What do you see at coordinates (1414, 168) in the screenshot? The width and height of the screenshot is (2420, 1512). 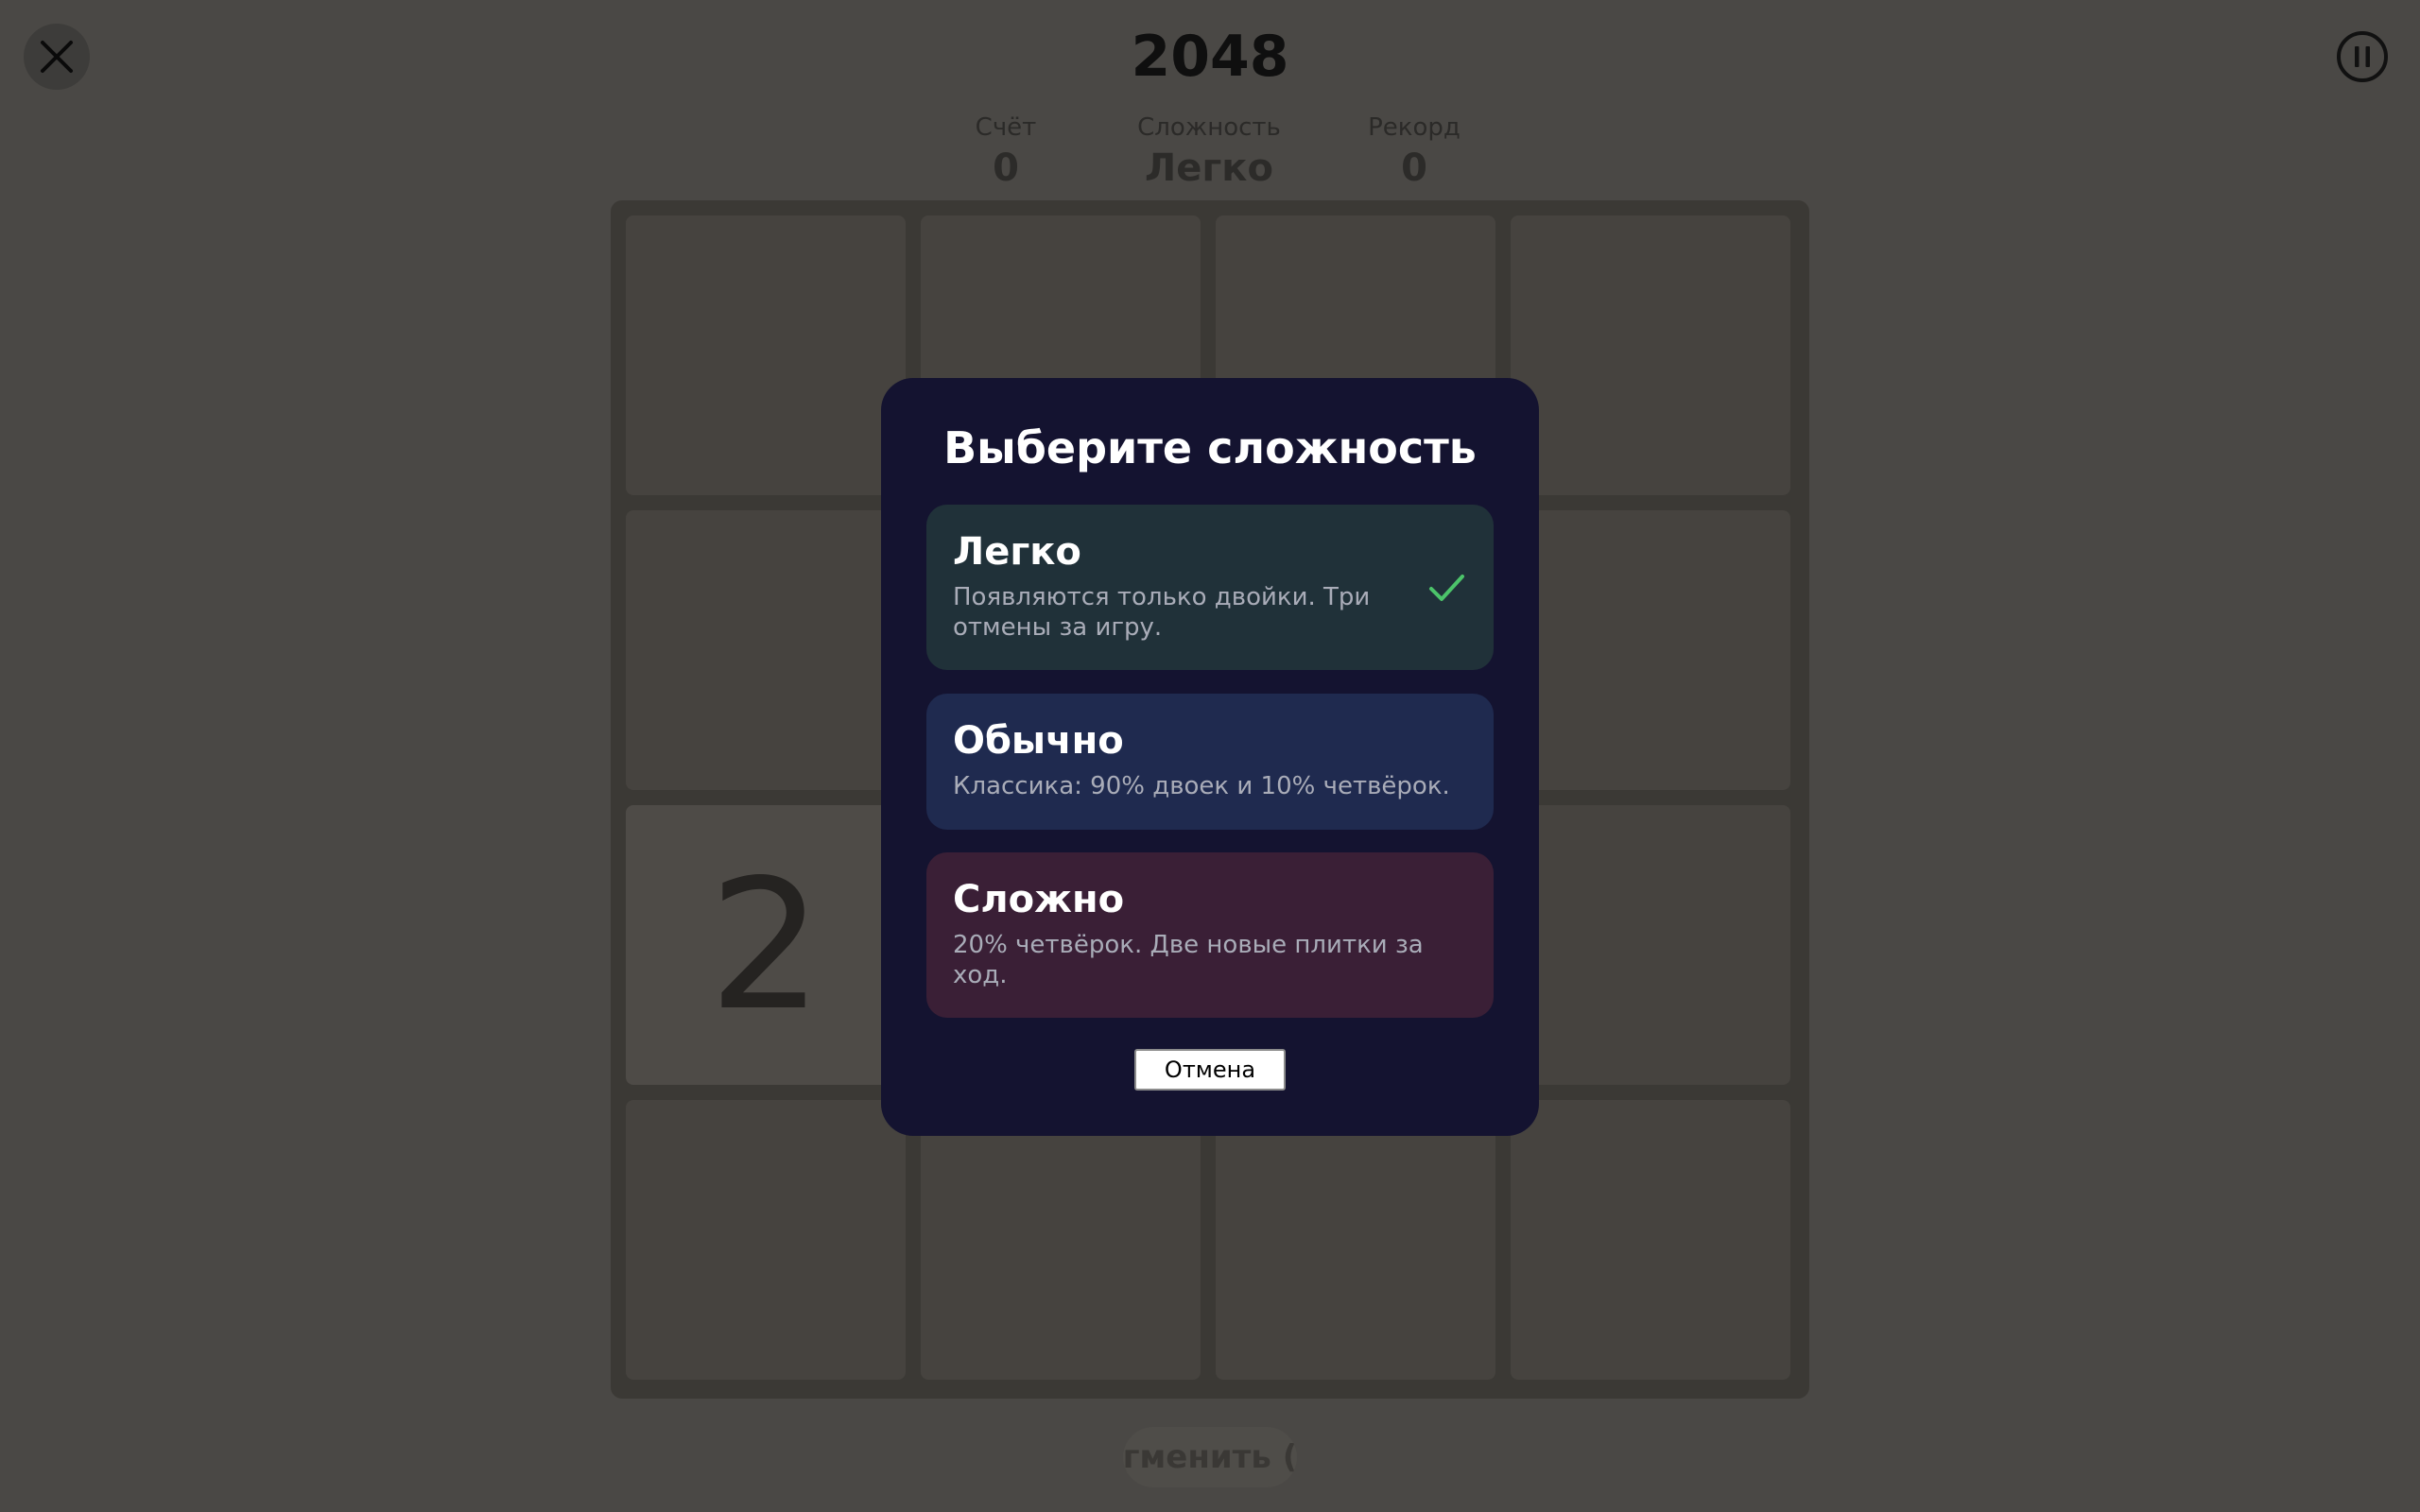 I see `best-value: 0` at bounding box center [1414, 168].